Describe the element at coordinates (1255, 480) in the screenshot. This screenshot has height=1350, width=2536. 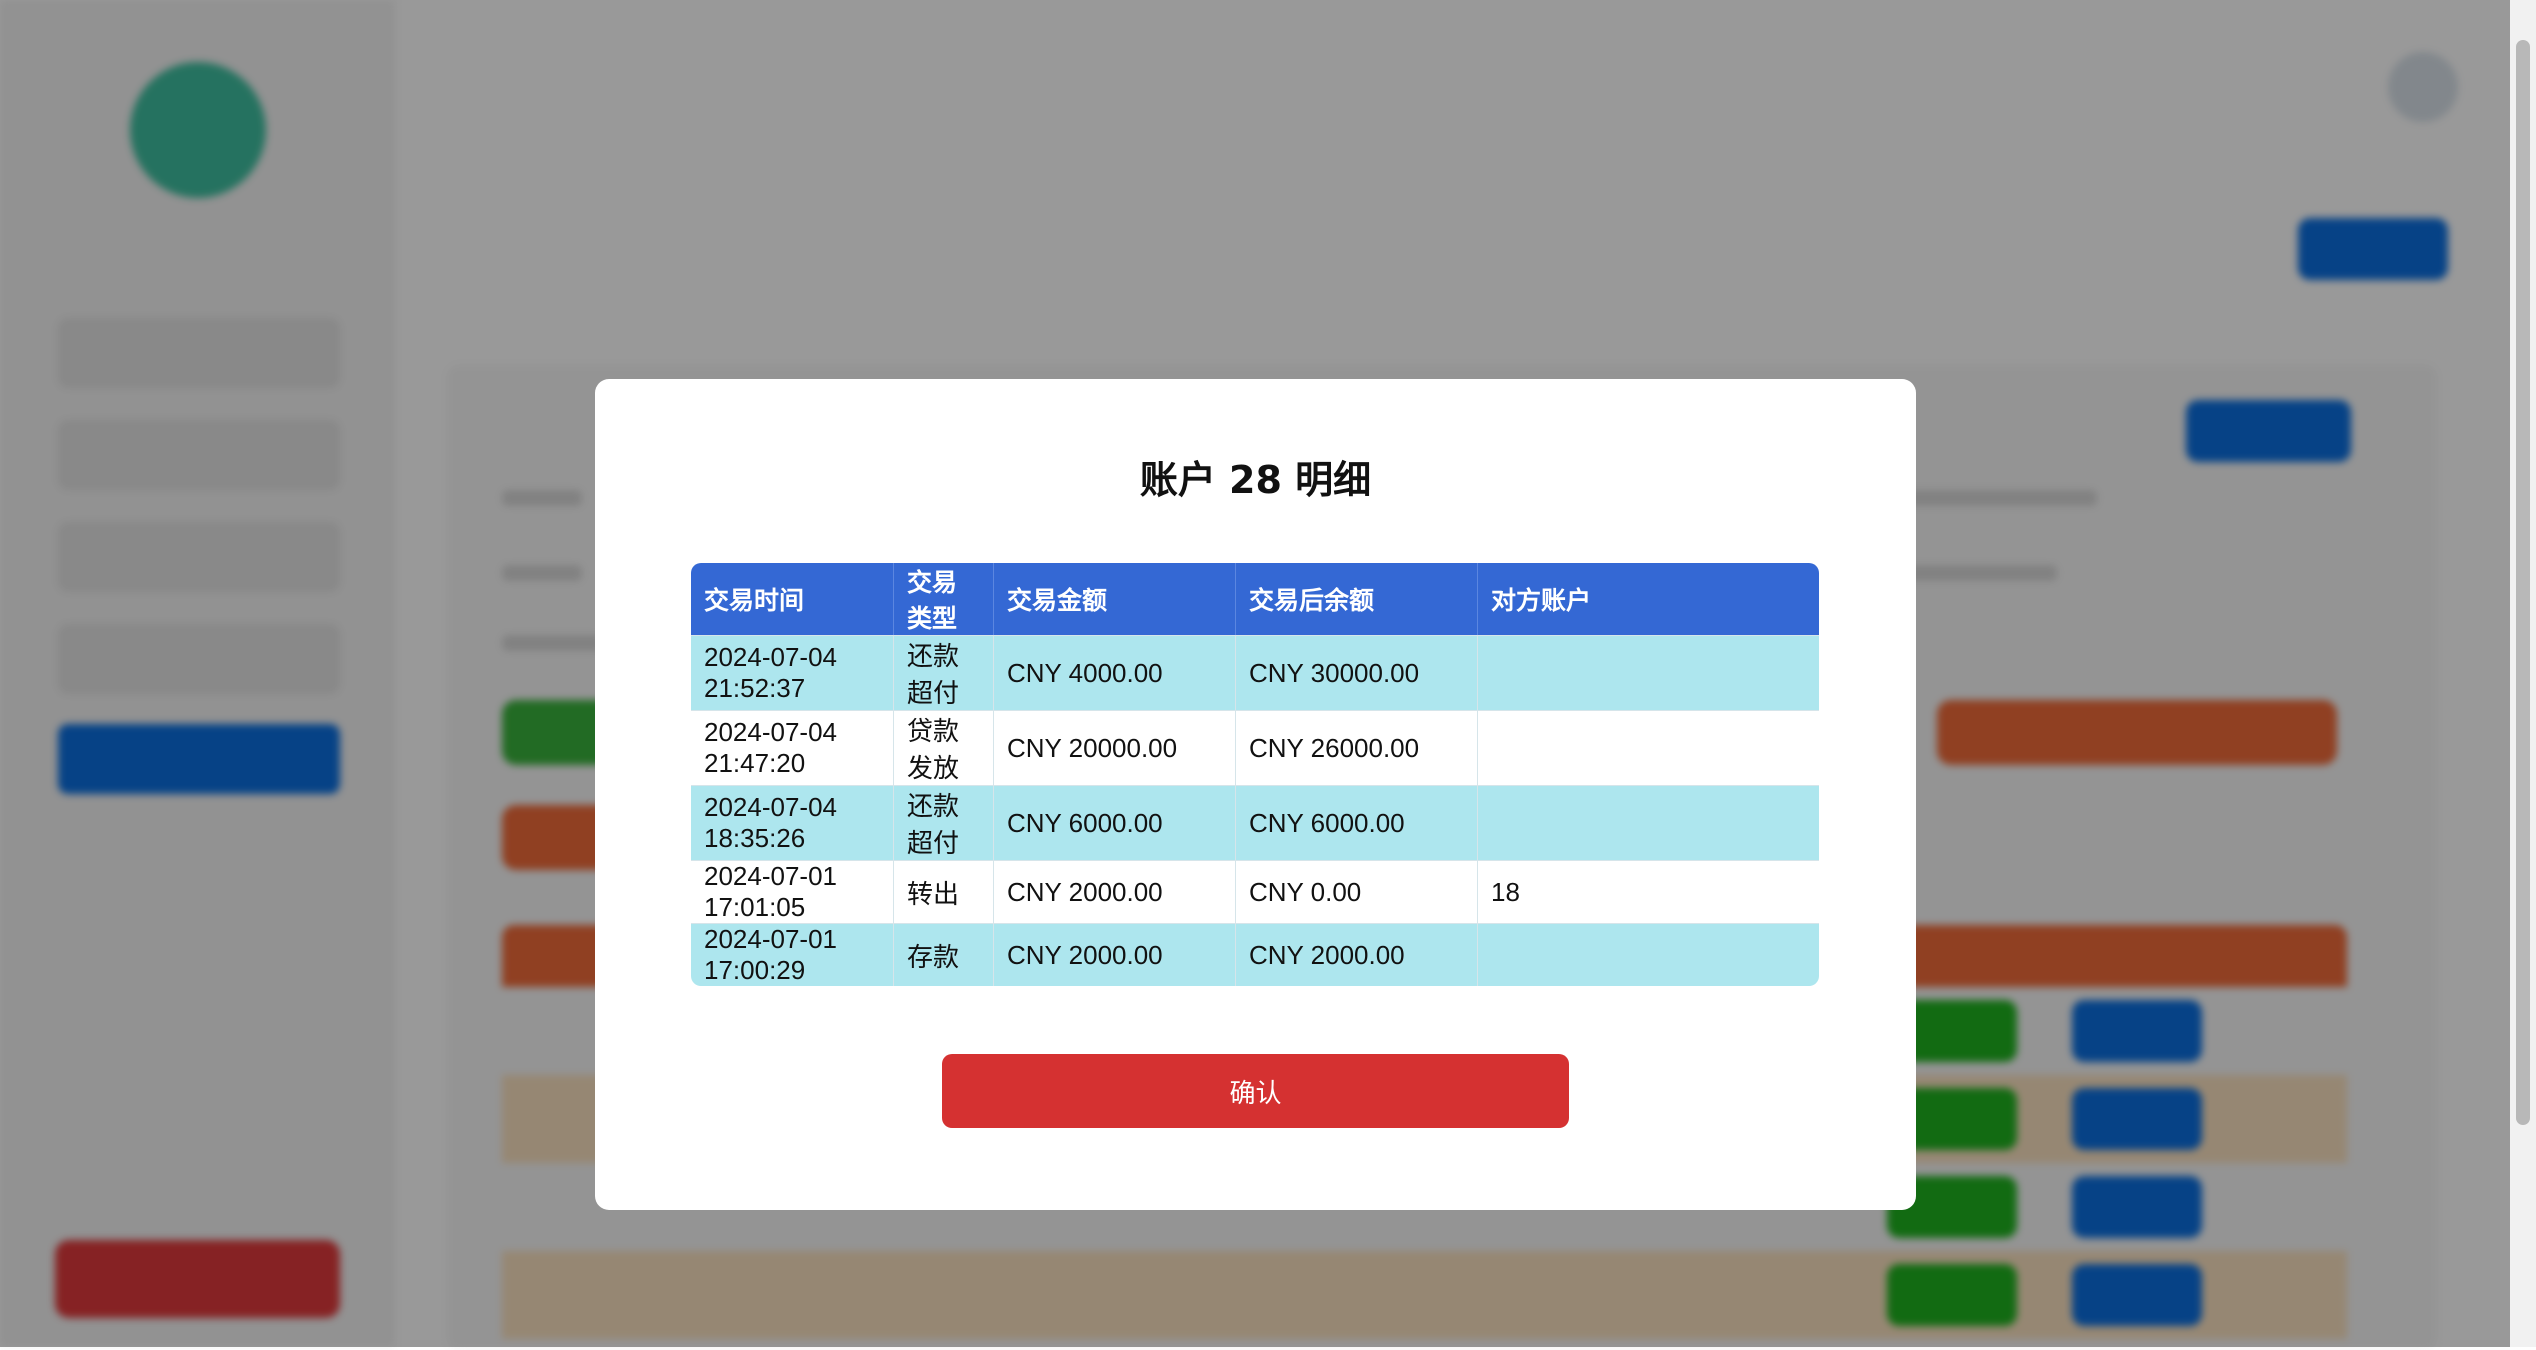
I see `modal-title: 账户 28 明细` at that location.